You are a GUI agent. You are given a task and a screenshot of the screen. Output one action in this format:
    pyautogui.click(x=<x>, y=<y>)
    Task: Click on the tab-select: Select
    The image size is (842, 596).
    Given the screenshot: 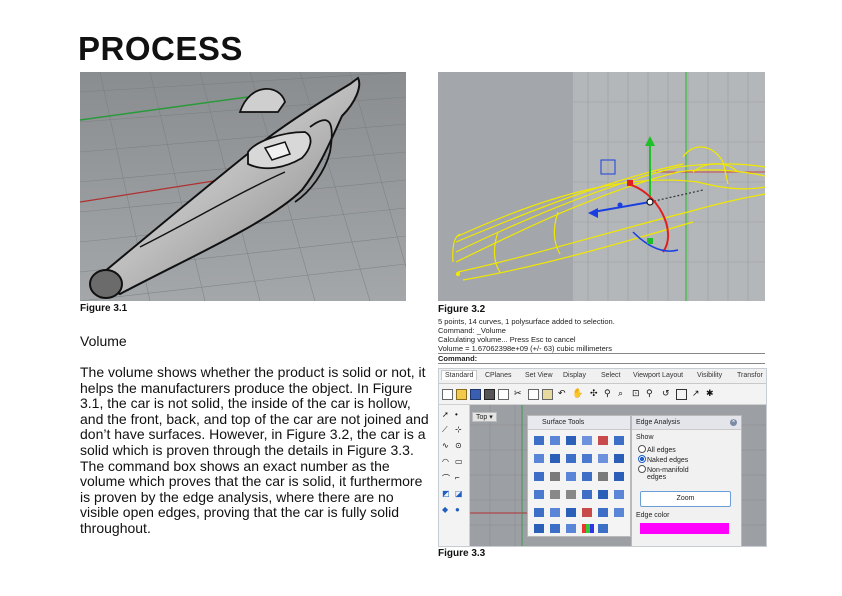 What is the action you would take?
    pyautogui.click(x=610, y=375)
    